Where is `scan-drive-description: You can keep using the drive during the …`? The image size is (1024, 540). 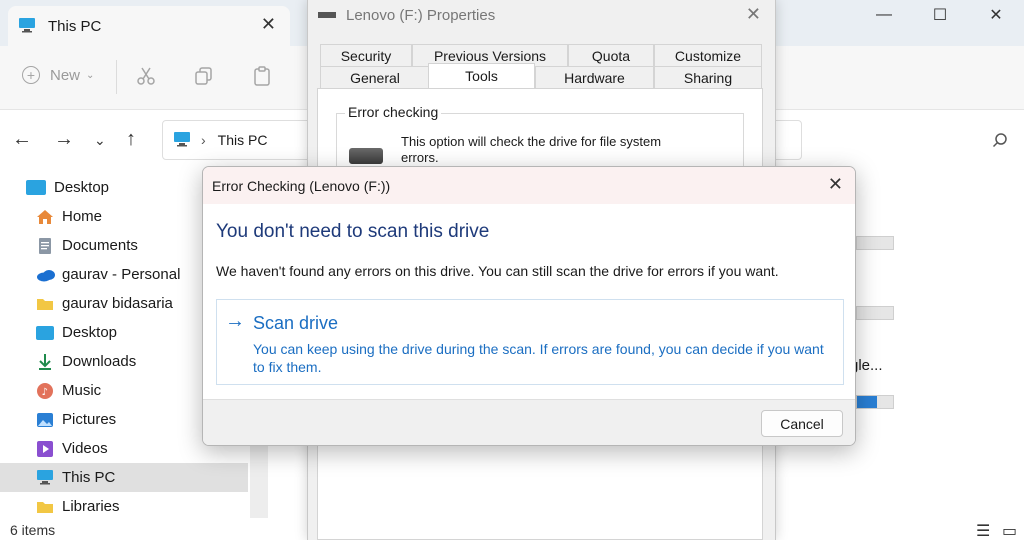
scan-drive-description: You can keep using the drive during the … is located at coordinates (538, 358).